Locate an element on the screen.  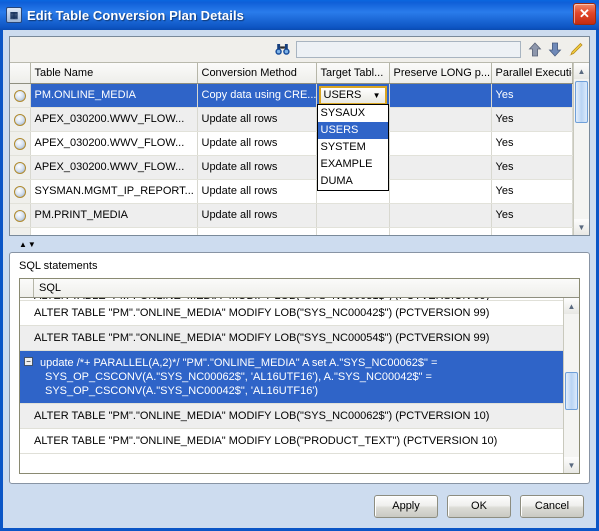
dropdown-option-system: SYSTEM is located at coordinates (353, 147).